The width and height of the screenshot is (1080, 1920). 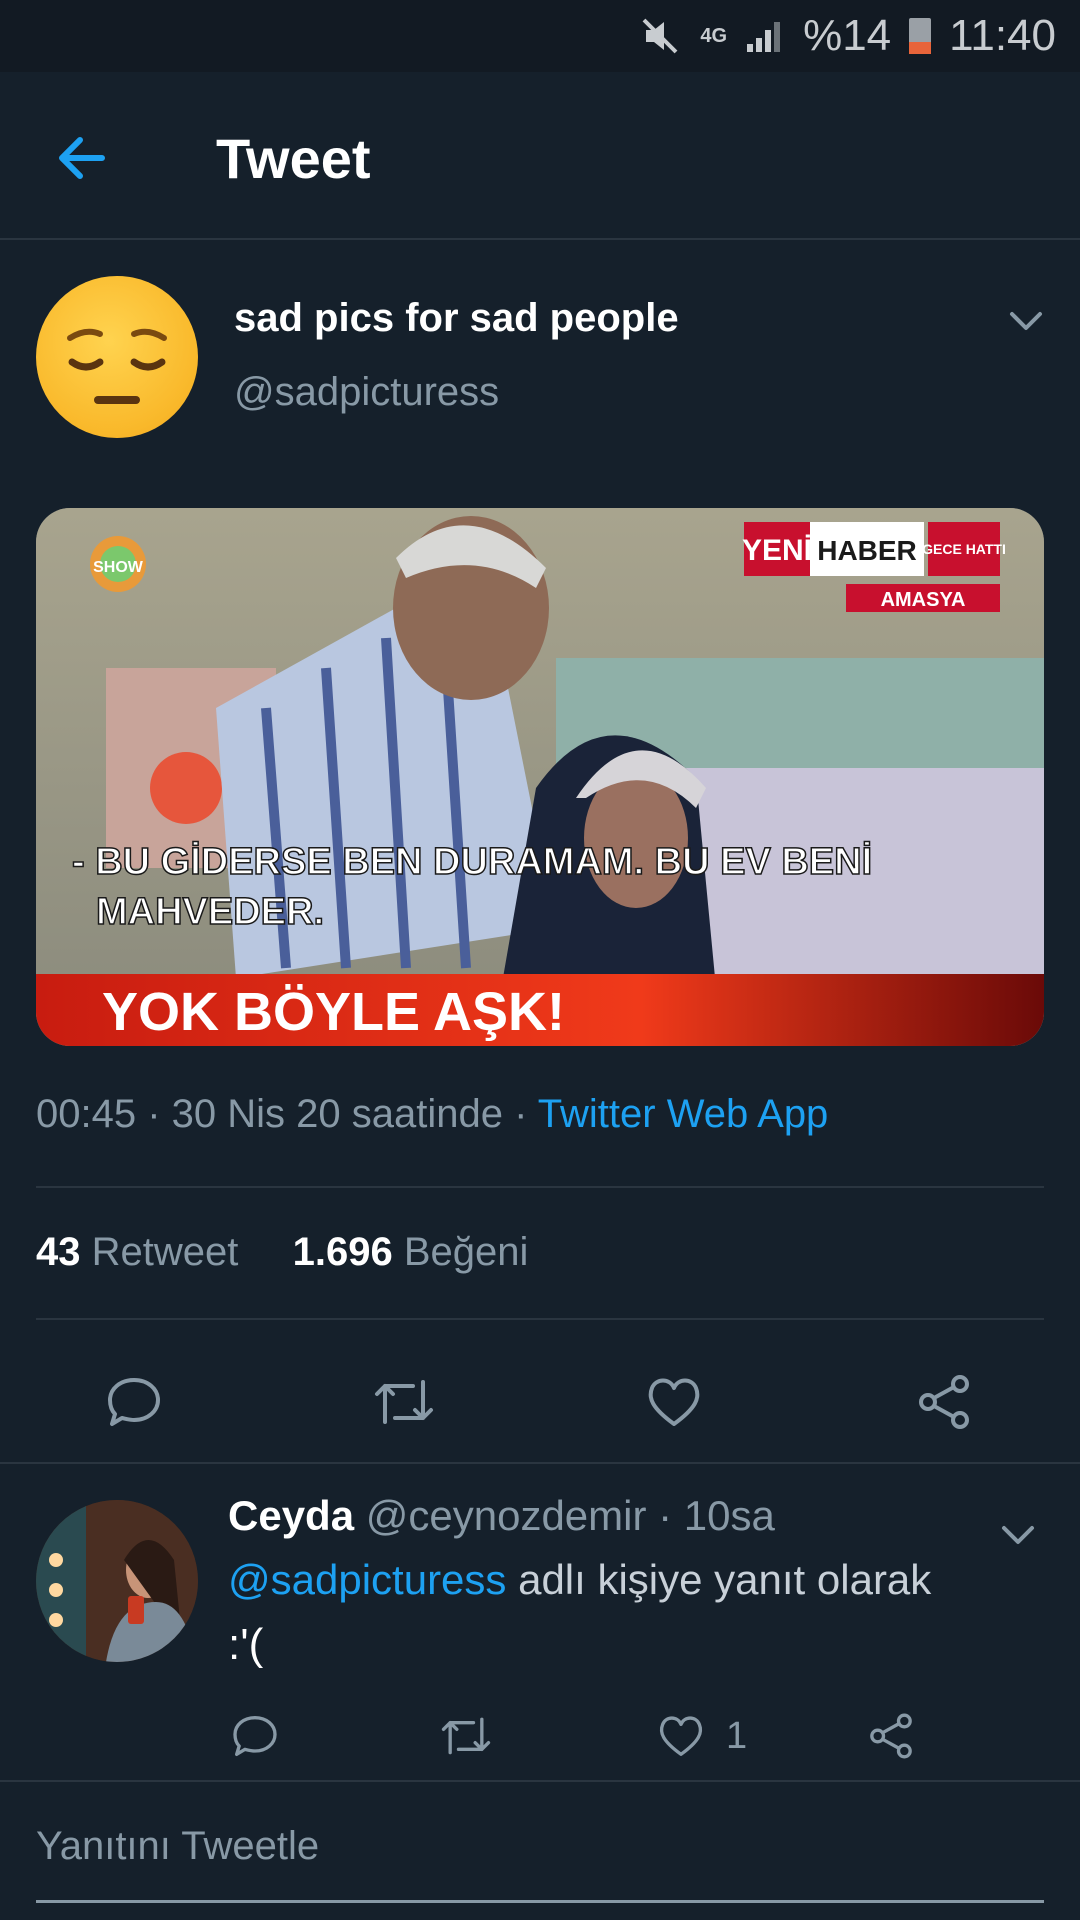 What do you see at coordinates (920, 36) in the screenshot?
I see `battery-icon` at bounding box center [920, 36].